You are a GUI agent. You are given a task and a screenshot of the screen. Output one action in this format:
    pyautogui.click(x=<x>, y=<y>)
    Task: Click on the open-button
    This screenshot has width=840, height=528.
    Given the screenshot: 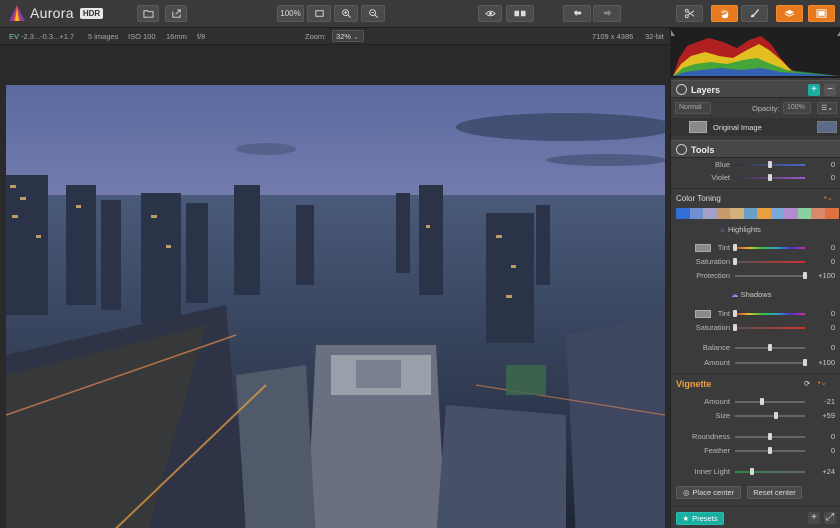 What is the action you would take?
    pyautogui.click(x=148, y=13)
    